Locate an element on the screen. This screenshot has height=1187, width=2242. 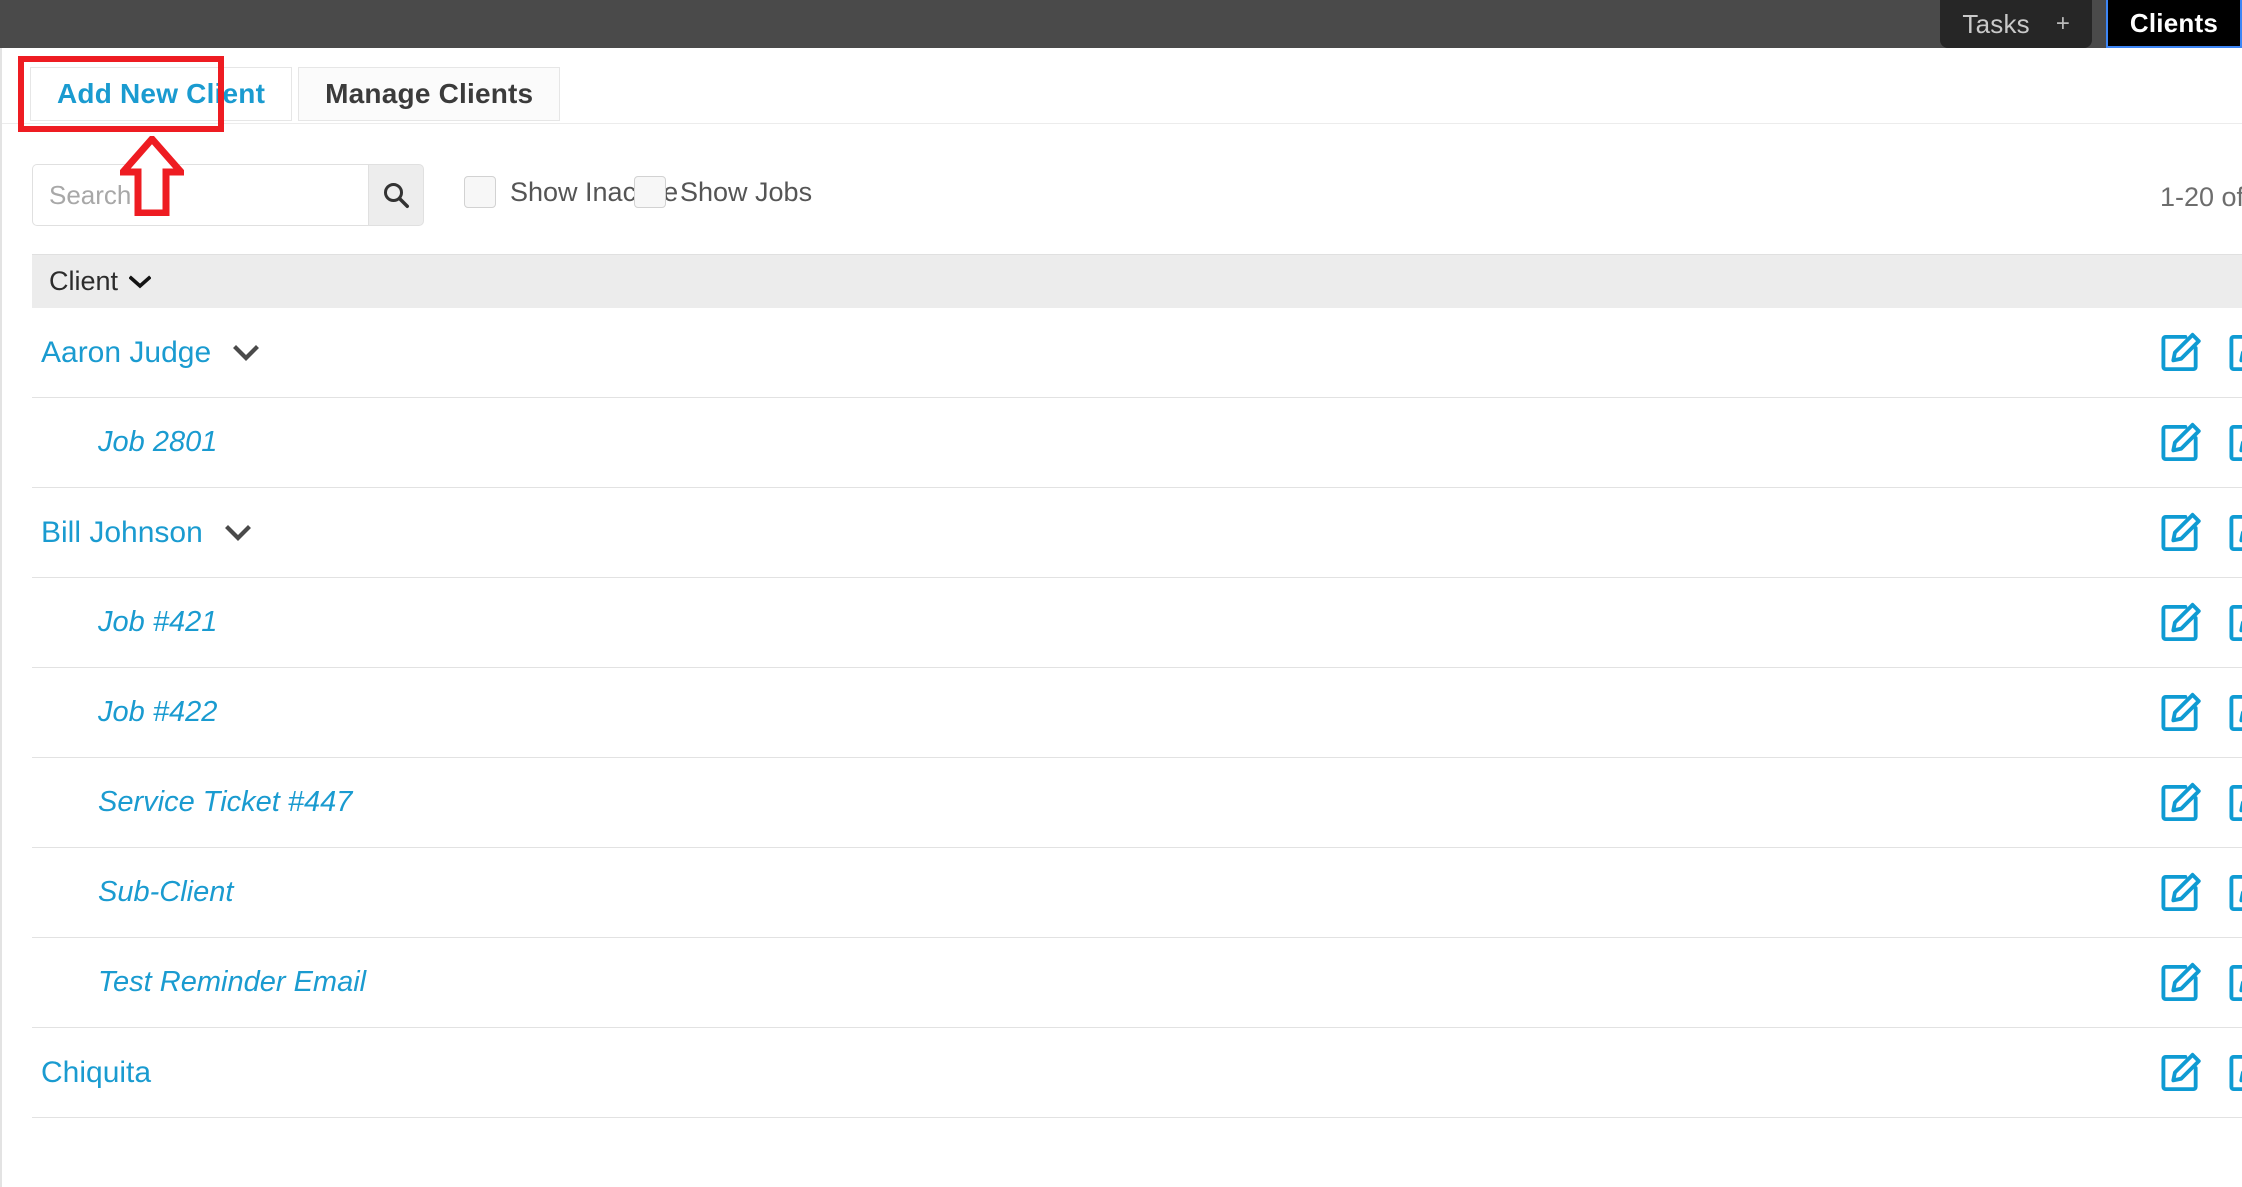
show-jobs-group: Show Jobs is located at coordinates (723, 192).